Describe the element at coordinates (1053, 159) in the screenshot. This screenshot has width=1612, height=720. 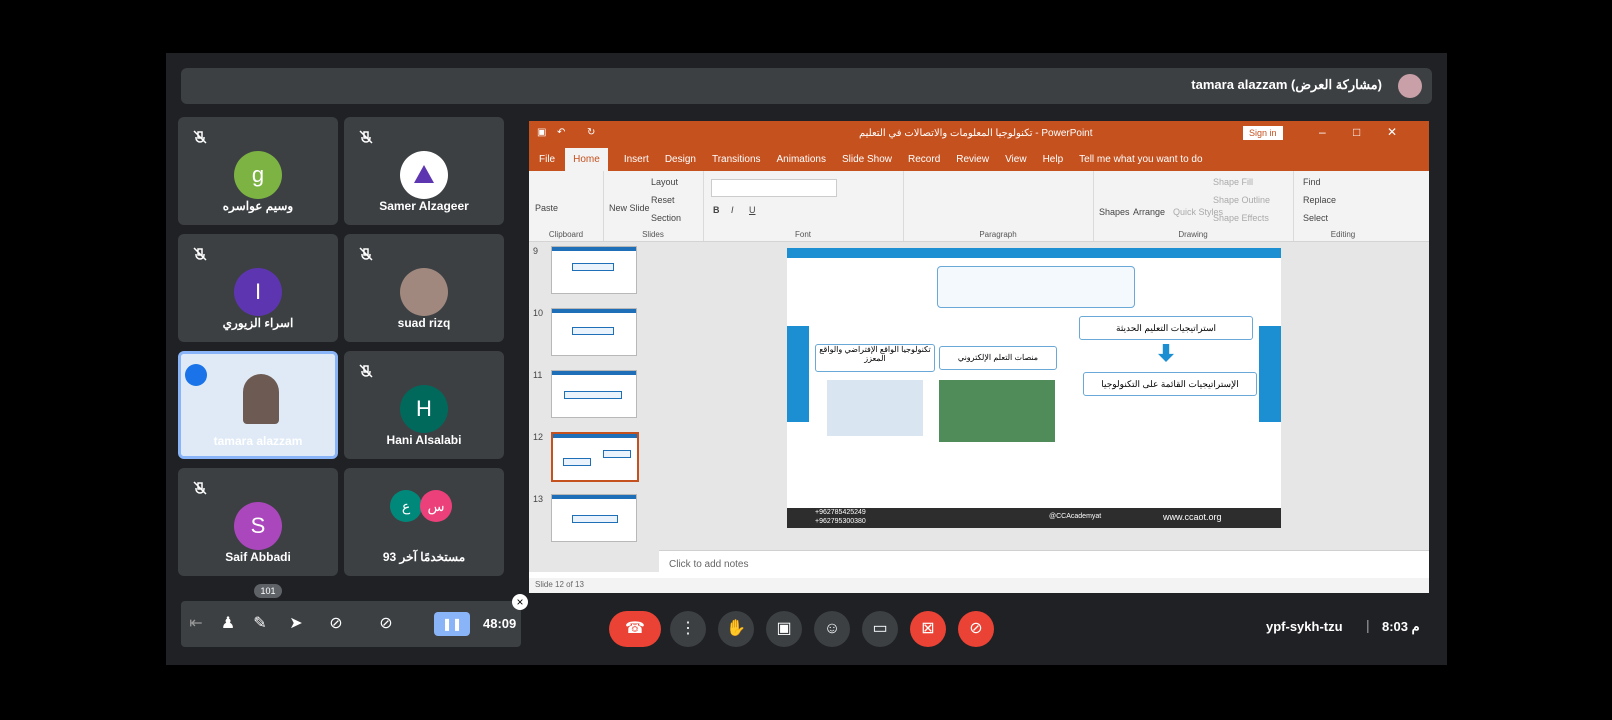
I see `tab-help: Help` at that location.